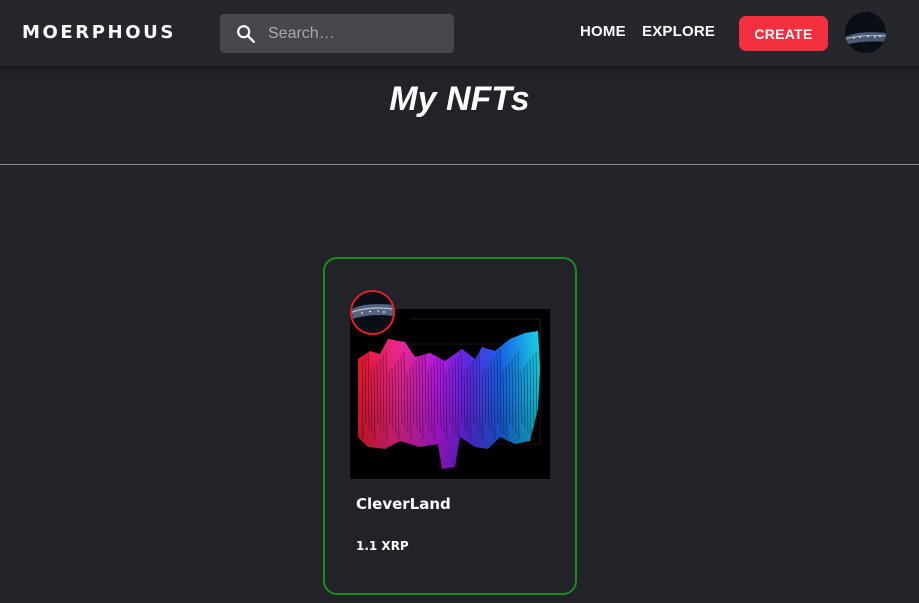  Describe the element at coordinates (99, 32) in the screenshot. I see `site-logo: MOERPHOUS` at that location.